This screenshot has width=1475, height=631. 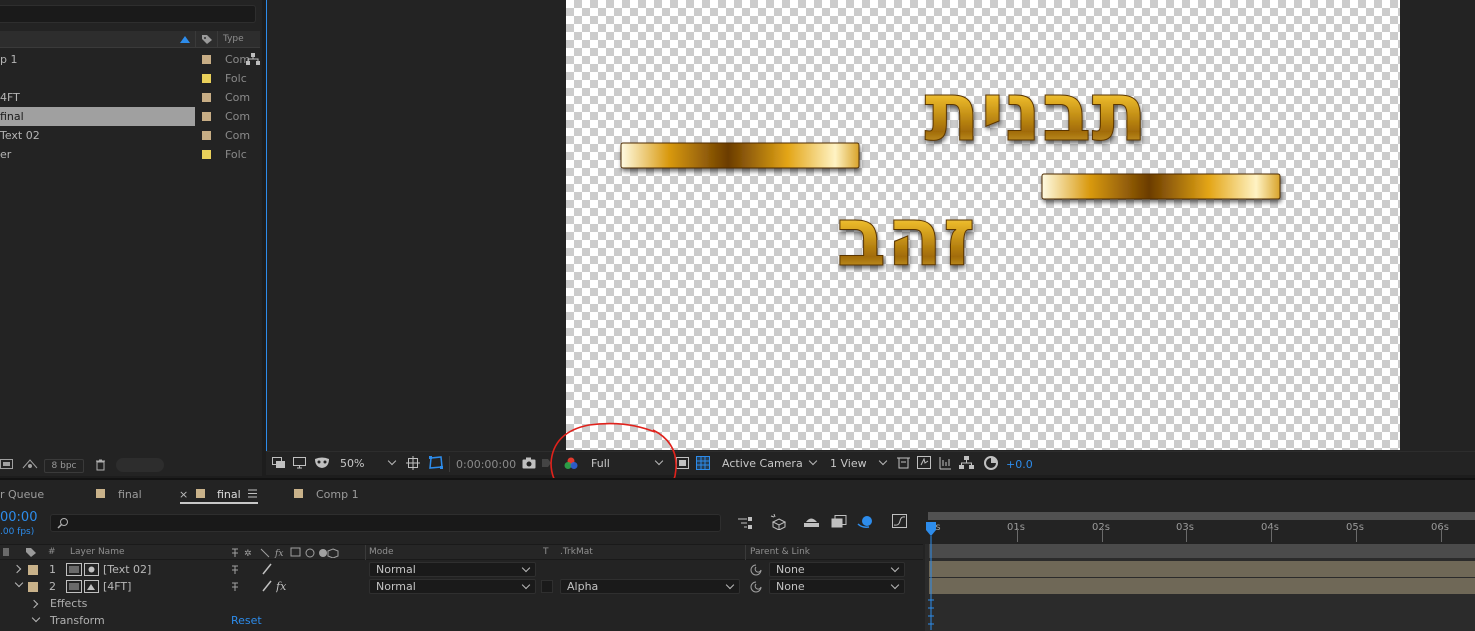 I want to click on motion-blur-icon, so click(x=865, y=521).